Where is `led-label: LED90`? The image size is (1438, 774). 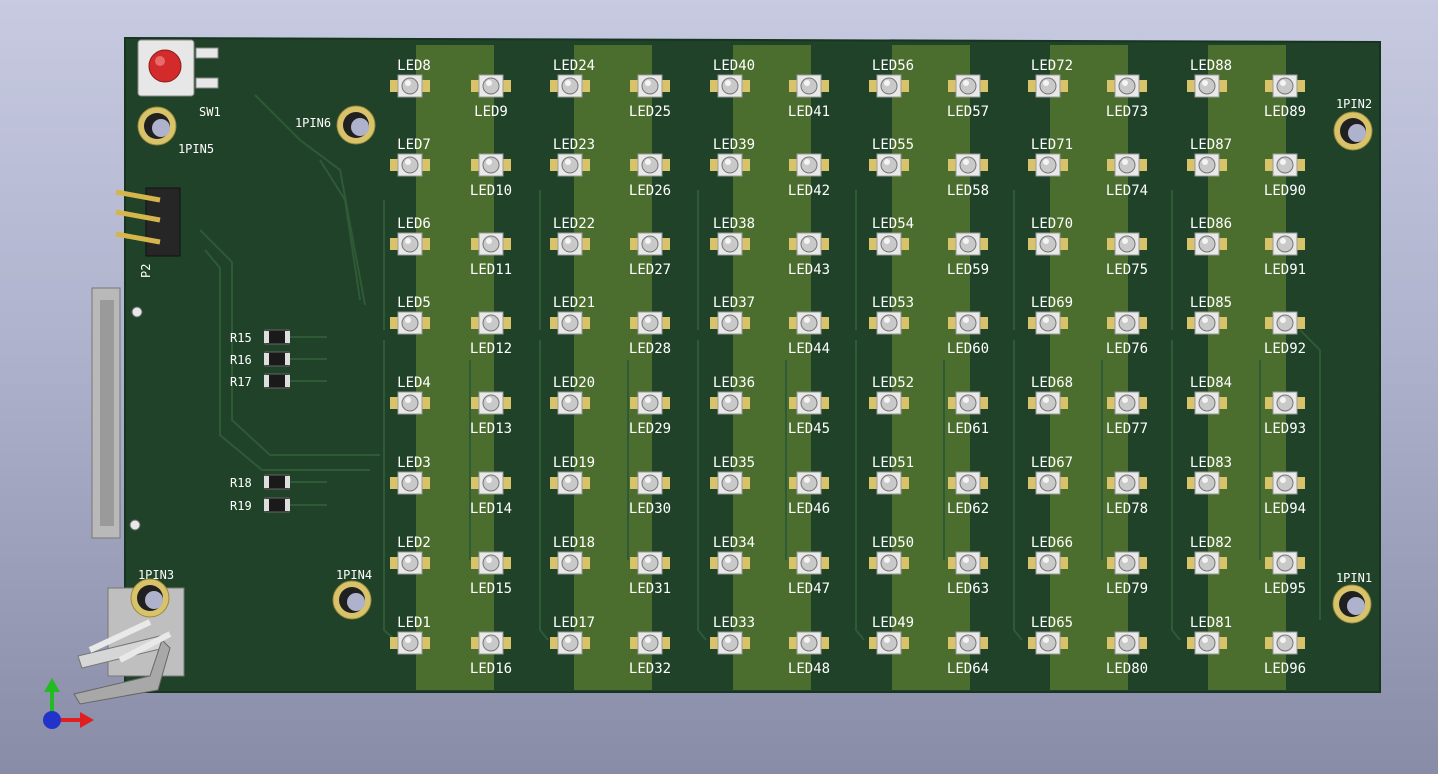
led-label: LED90 is located at coordinates (1285, 191).